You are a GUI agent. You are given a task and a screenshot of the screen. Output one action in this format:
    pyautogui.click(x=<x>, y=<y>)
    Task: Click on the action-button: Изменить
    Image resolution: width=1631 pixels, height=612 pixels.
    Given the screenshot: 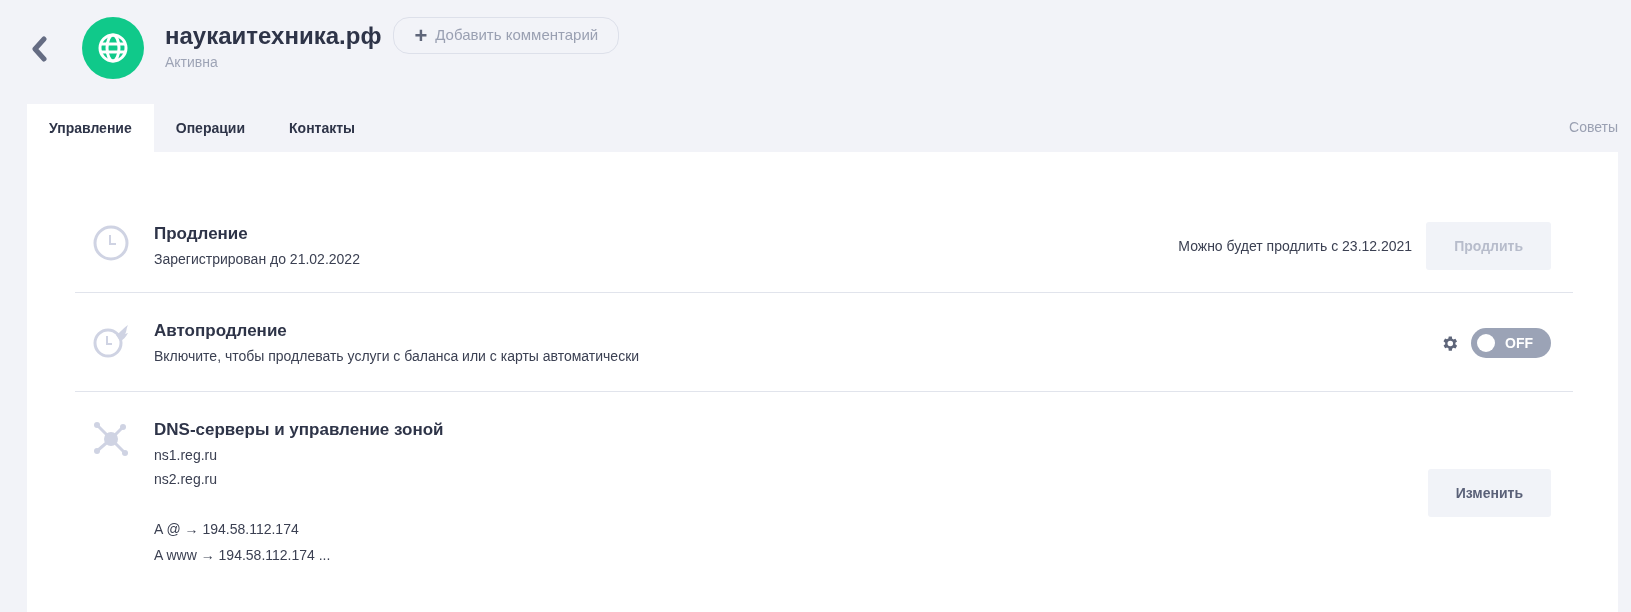 What is the action you would take?
    pyautogui.click(x=1489, y=493)
    